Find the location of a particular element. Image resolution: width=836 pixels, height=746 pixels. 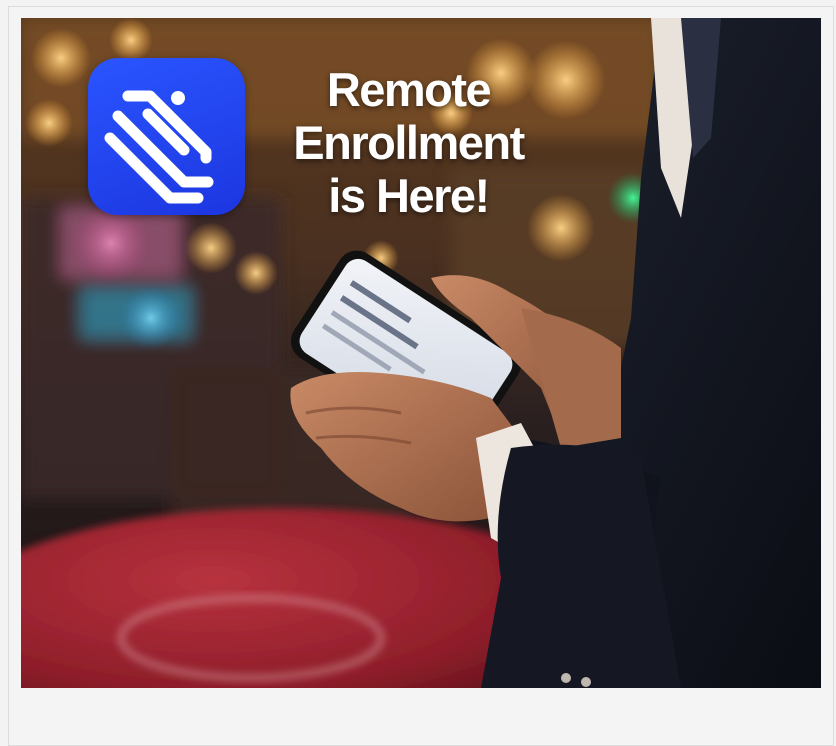

headline-line-2: Enrollment is located at coordinates (409, 142).